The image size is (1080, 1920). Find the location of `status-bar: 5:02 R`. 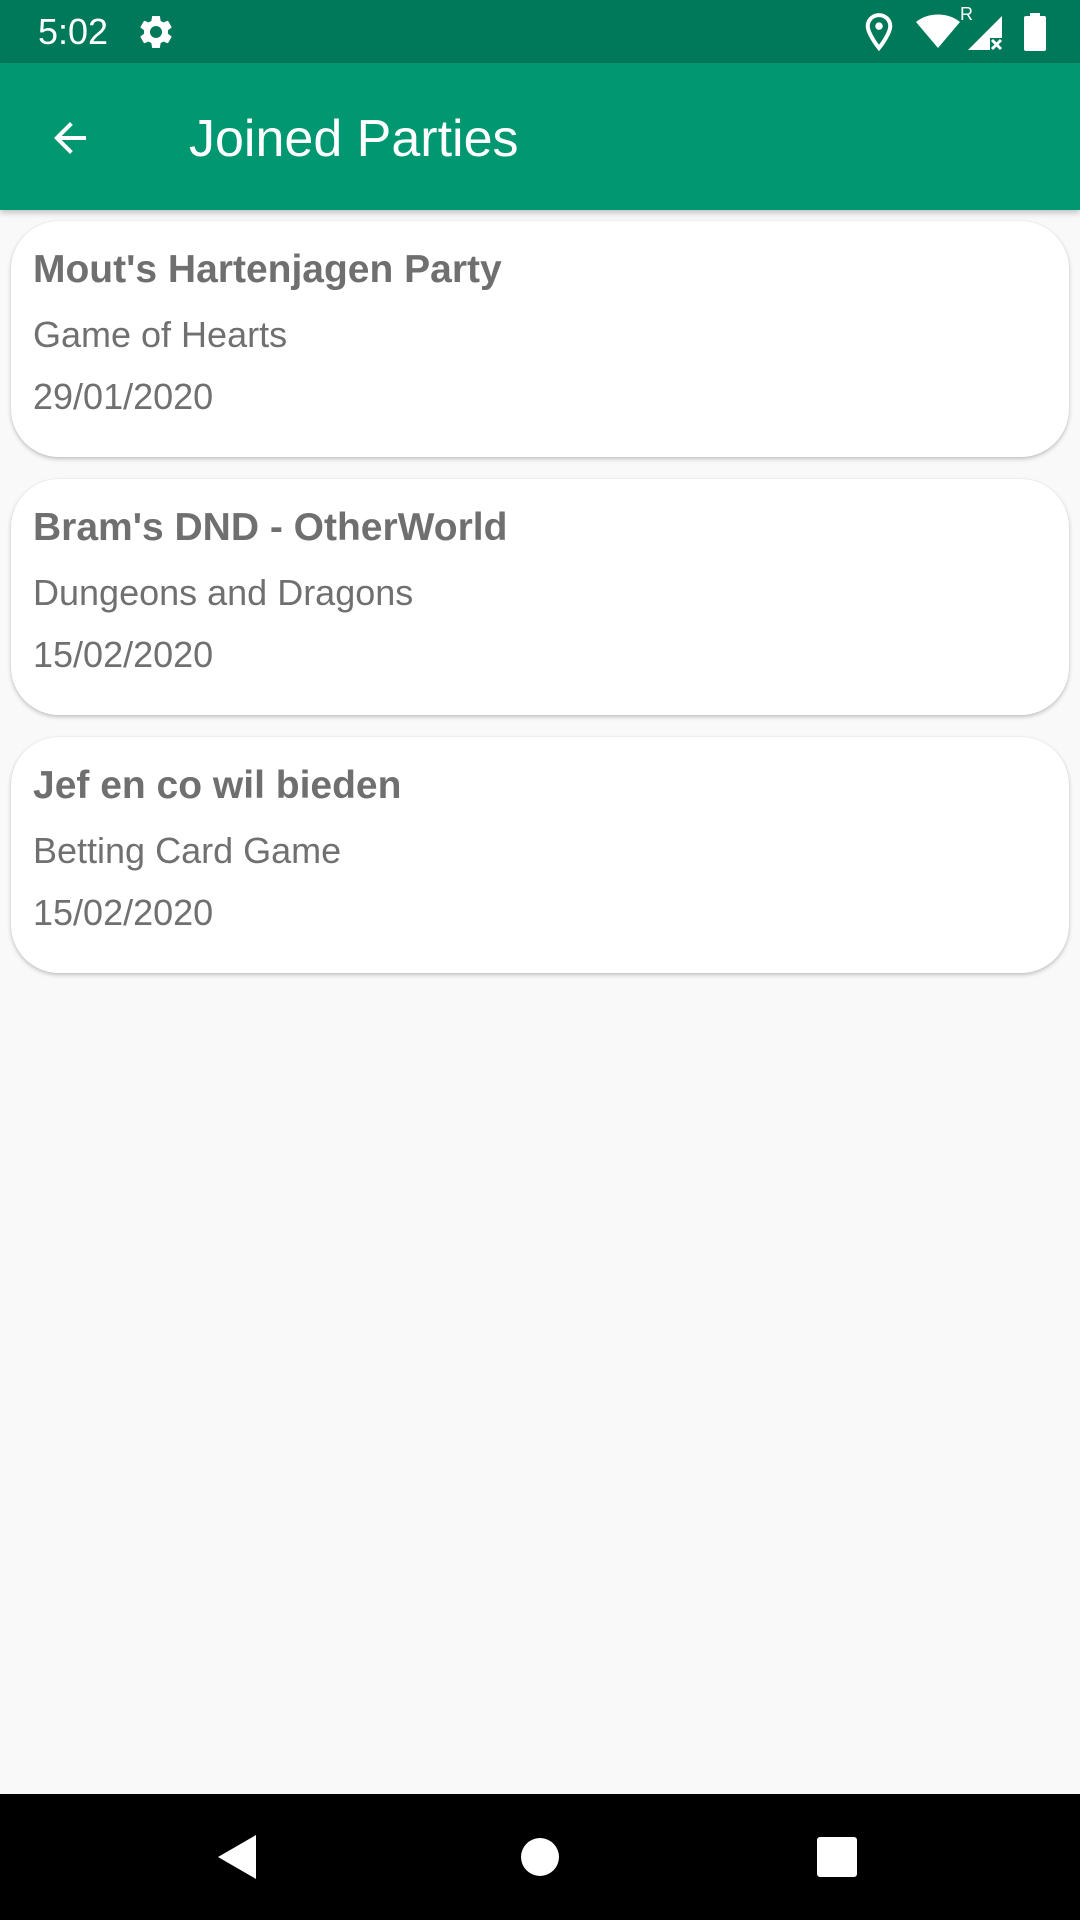

status-bar: 5:02 R is located at coordinates (540, 31).